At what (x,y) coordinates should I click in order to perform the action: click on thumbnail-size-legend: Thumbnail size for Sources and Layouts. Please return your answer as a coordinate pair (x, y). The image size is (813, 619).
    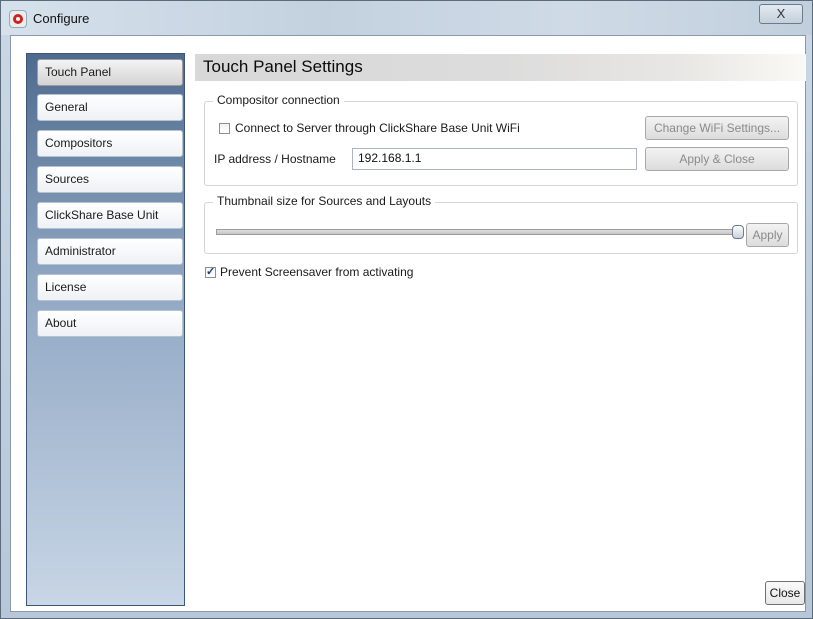
    Looking at the image, I should click on (324, 201).